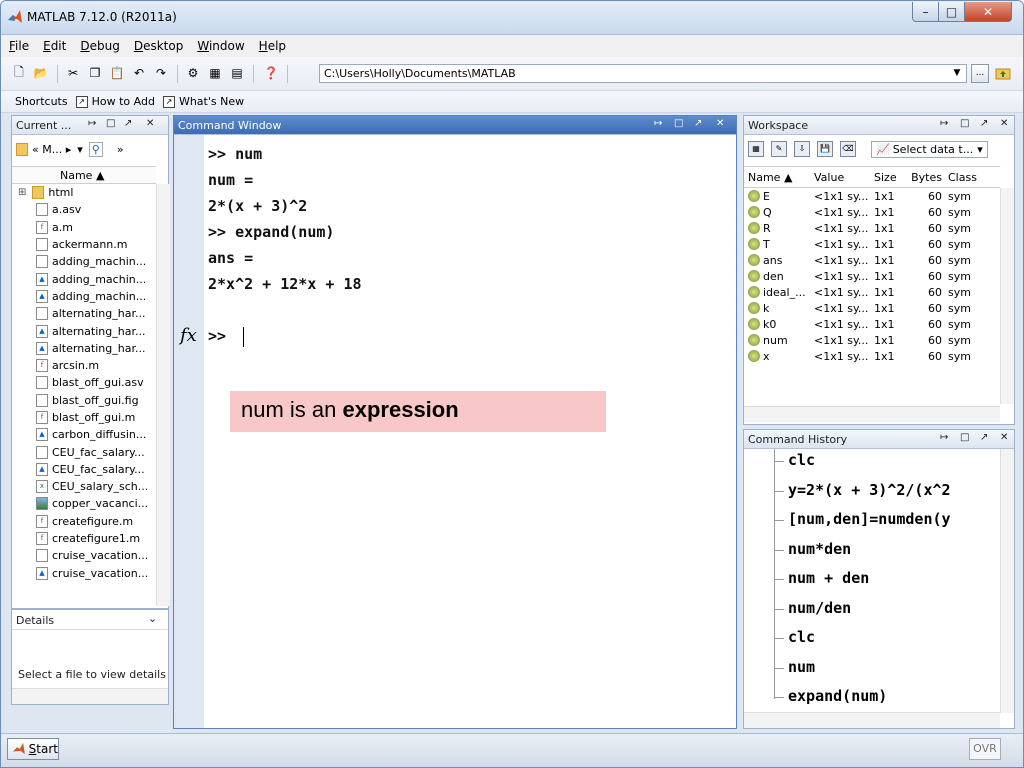 Image resolution: width=1024 pixels, height=768 pixels. Describe the element at coordinates (872, 276) in the screenshot. I see `workspace-row: den <1x1 sy... 1x1 60 sym` at that location.